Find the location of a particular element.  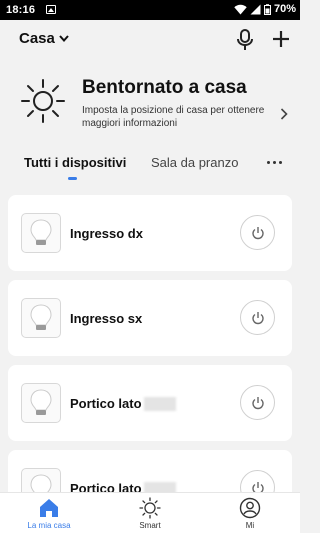

device-name-text: Portico lato is located at coordinates (106, 403).